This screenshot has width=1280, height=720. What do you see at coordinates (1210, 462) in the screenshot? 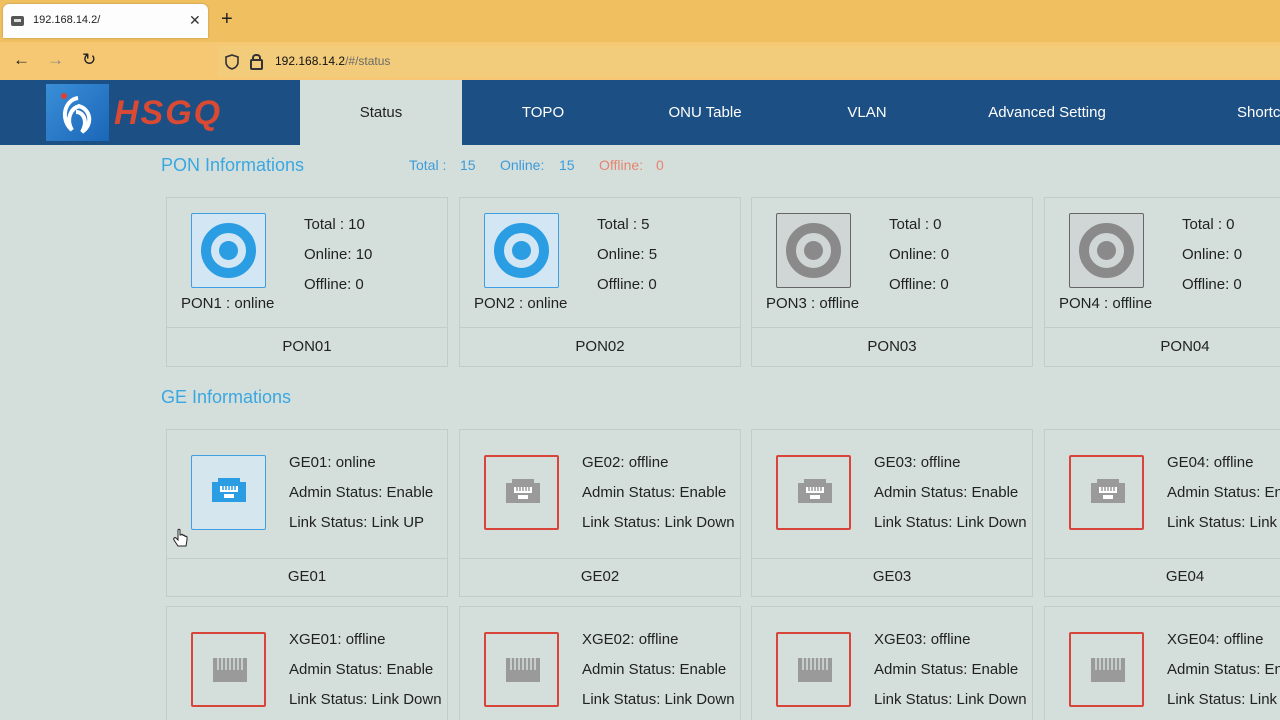
I see `ge-status: GE04: offline` at bounding box center [1210, 462].